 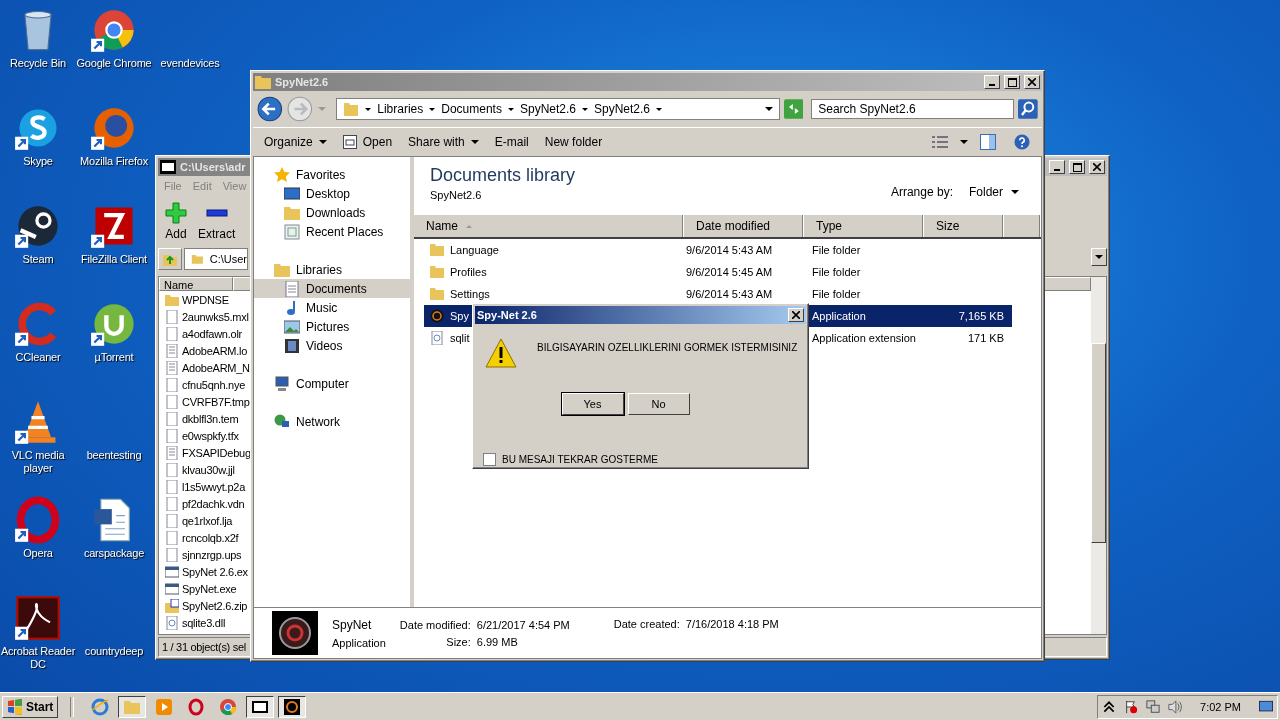 I want to click on file-name: Profiles, so click(x=468, y=272).